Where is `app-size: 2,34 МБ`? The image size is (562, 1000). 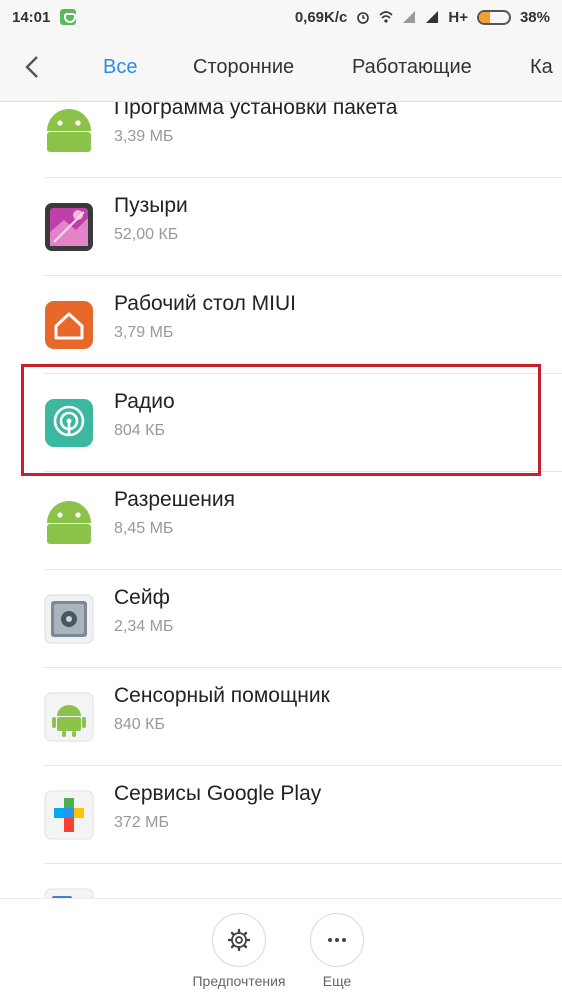 app-size: 2,34 МБ is located at coordinates (144, 626).